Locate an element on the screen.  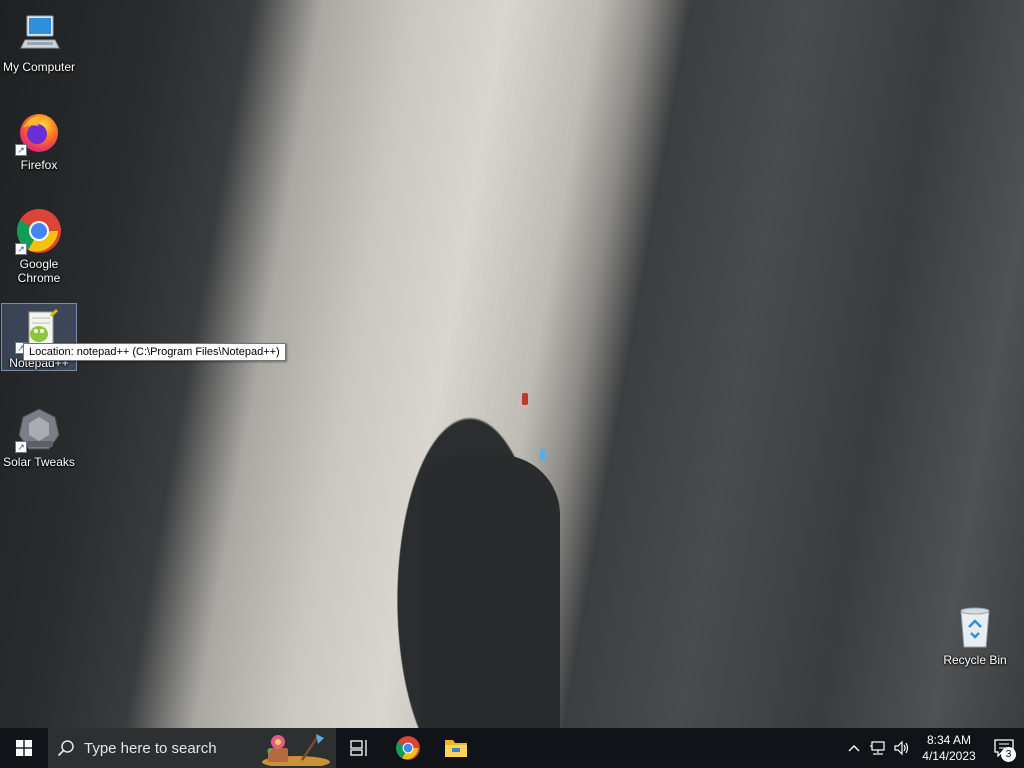
file-explorer-icon is located at coordinates (456, 748).